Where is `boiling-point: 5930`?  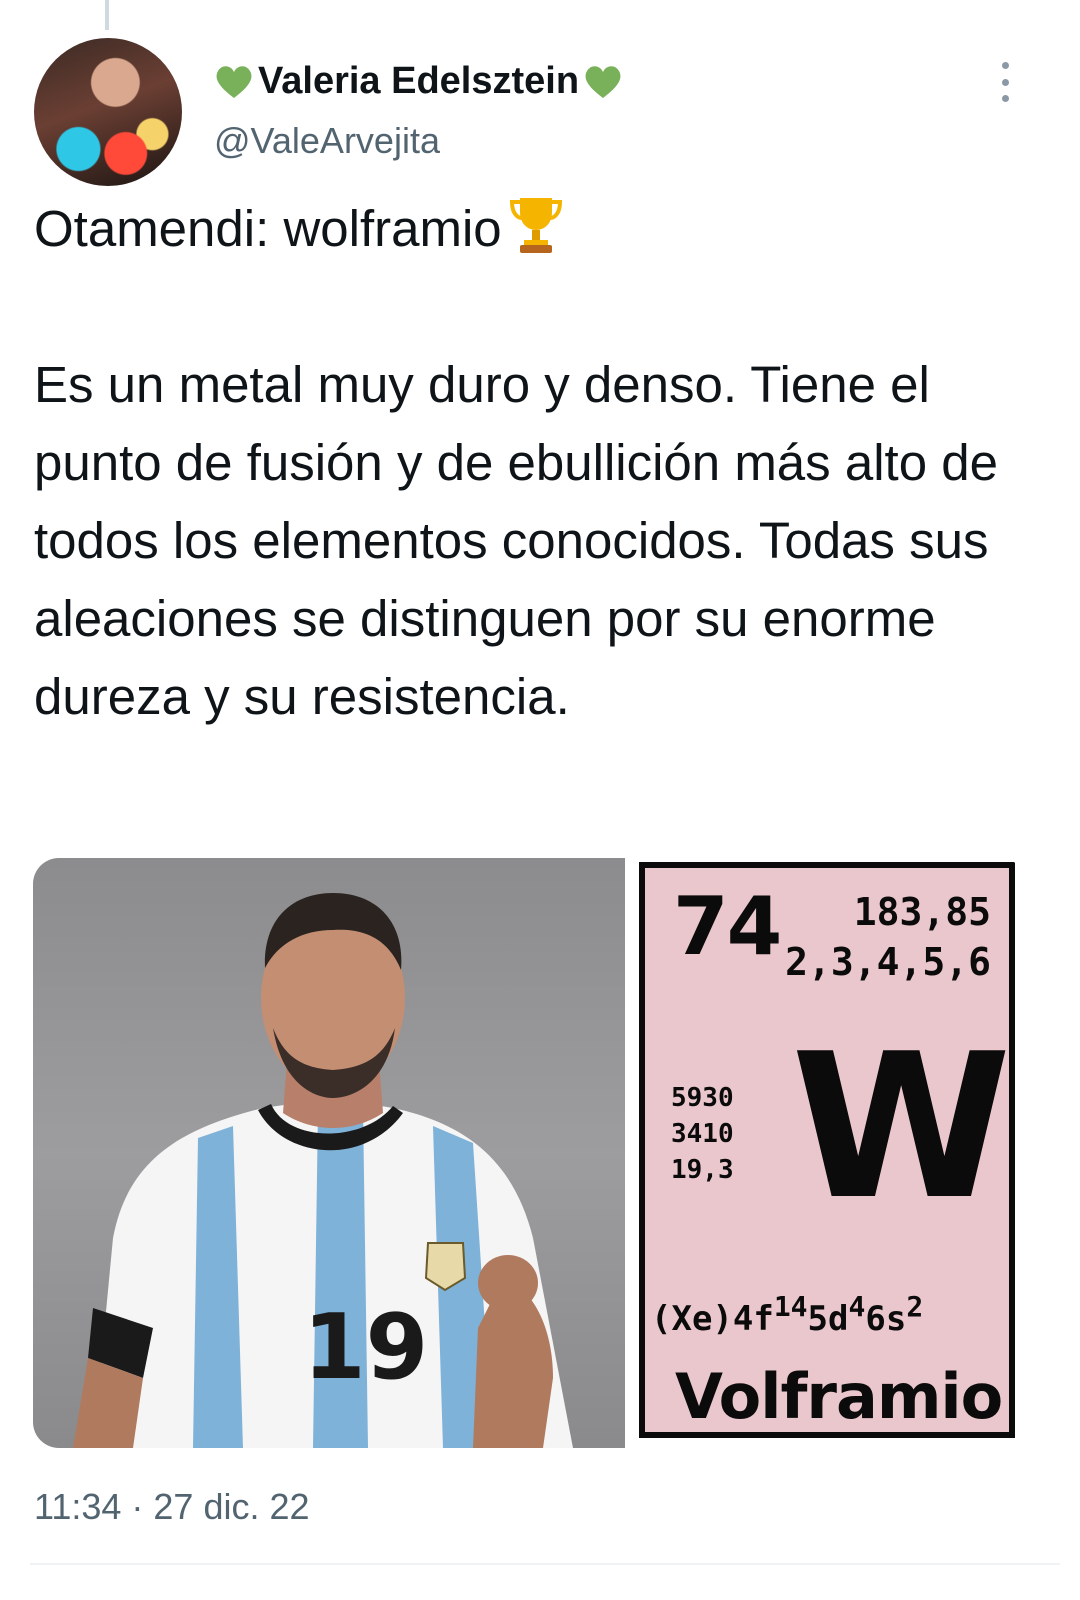 boiling-point: 5930 is located at coordinates (702, 1098).